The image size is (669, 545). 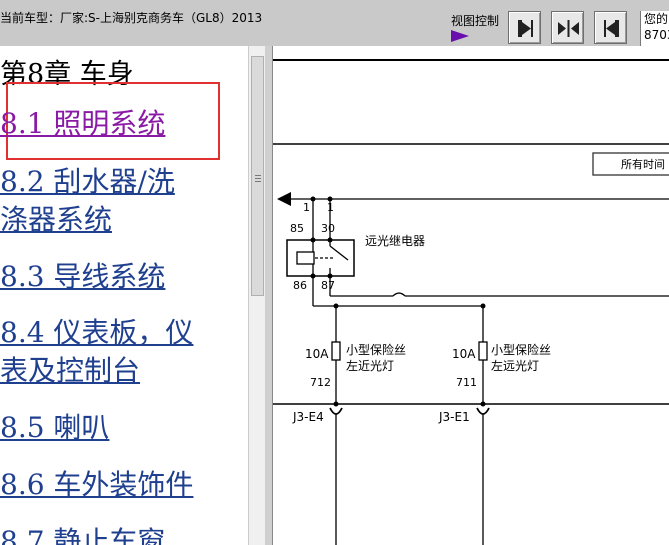 I want to click on split-view-button, so click(x=567, y=27).